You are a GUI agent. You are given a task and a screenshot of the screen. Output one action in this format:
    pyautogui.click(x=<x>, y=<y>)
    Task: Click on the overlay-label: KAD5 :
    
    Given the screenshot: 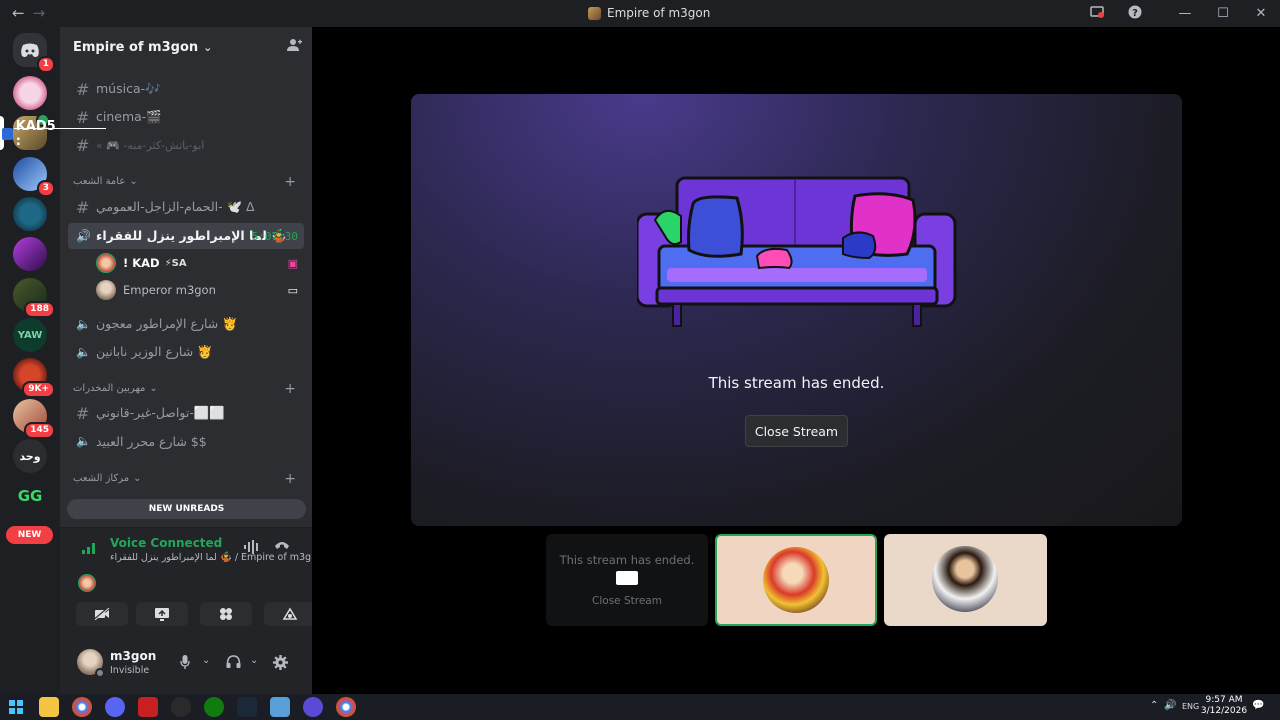 What is the action you would take?
    pyautogui.click(x=31, y=134)
    